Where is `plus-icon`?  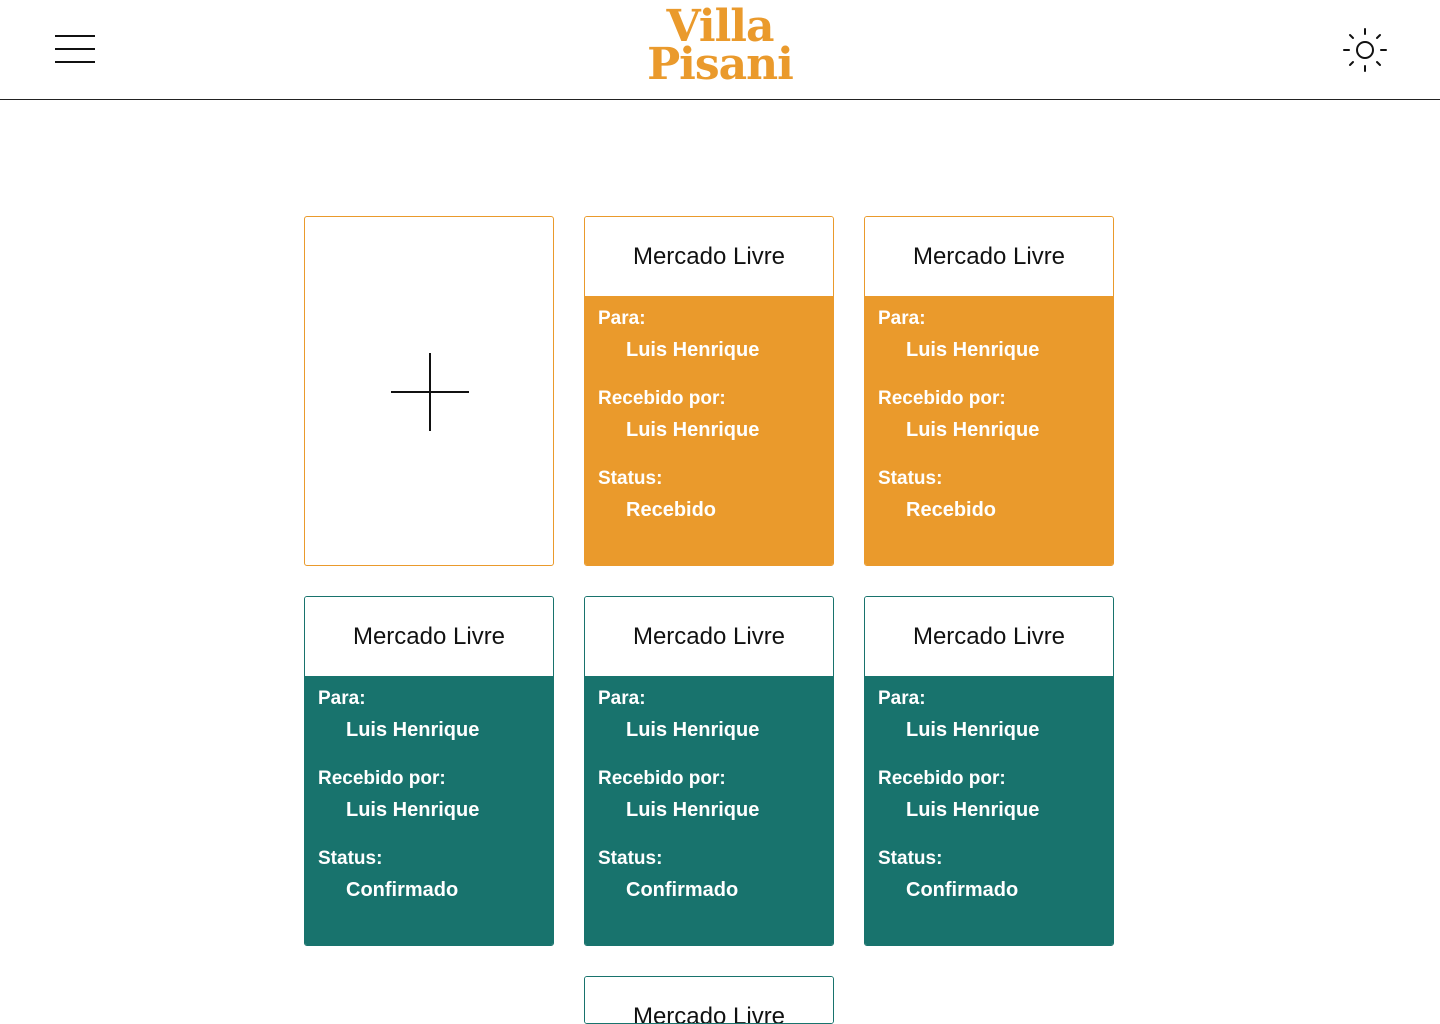
plus-icon is located at coordinates (430, 392).